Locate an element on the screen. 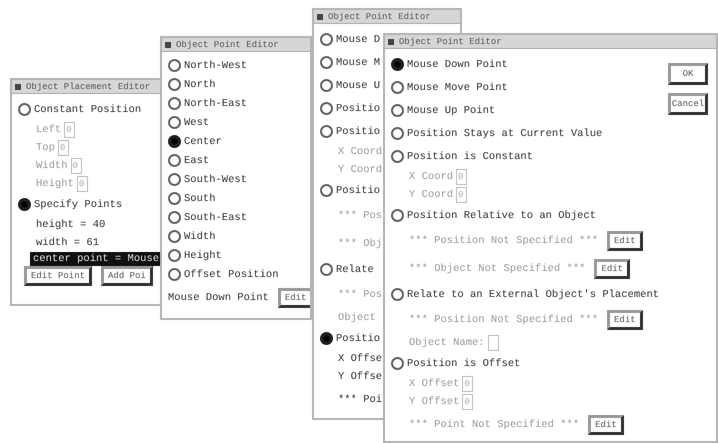 Image resolution: width=718 pixels, height=443 pixels. field-label: Y Offset is located at coordinates (434, 402).